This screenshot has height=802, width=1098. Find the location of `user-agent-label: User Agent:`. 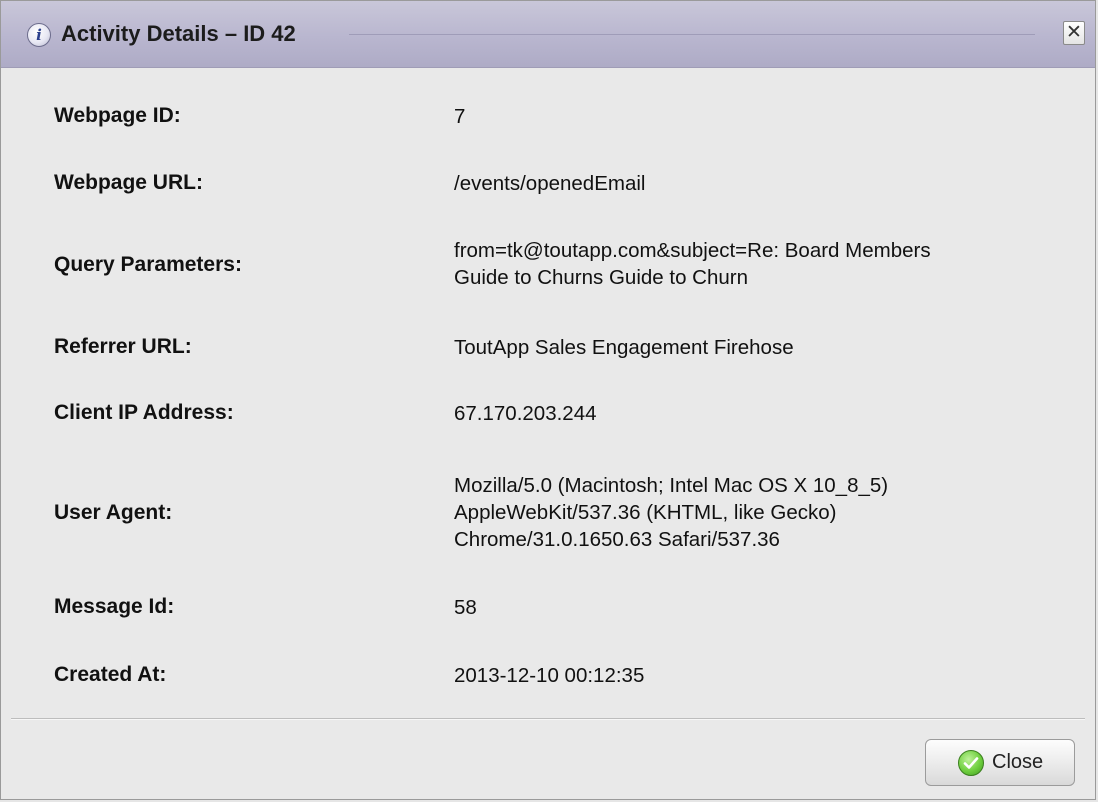

user-agent-label: User Agent: is located at coordinates (113, 512).